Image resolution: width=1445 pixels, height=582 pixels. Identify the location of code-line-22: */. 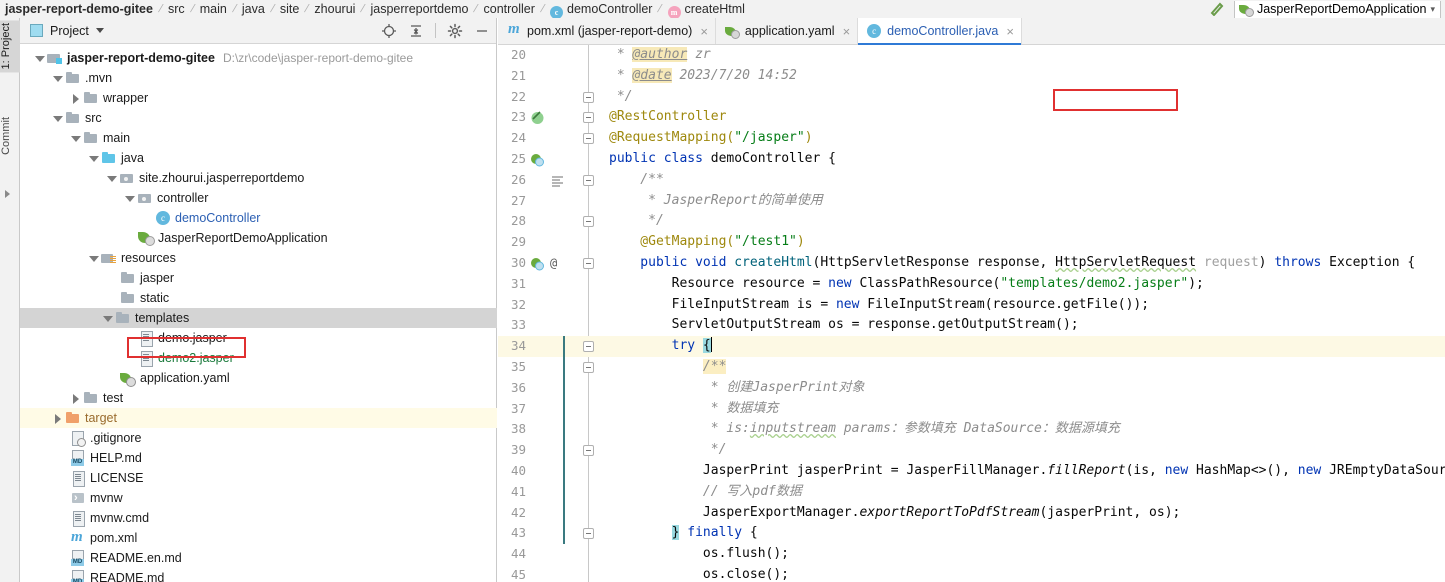
(621, 96).